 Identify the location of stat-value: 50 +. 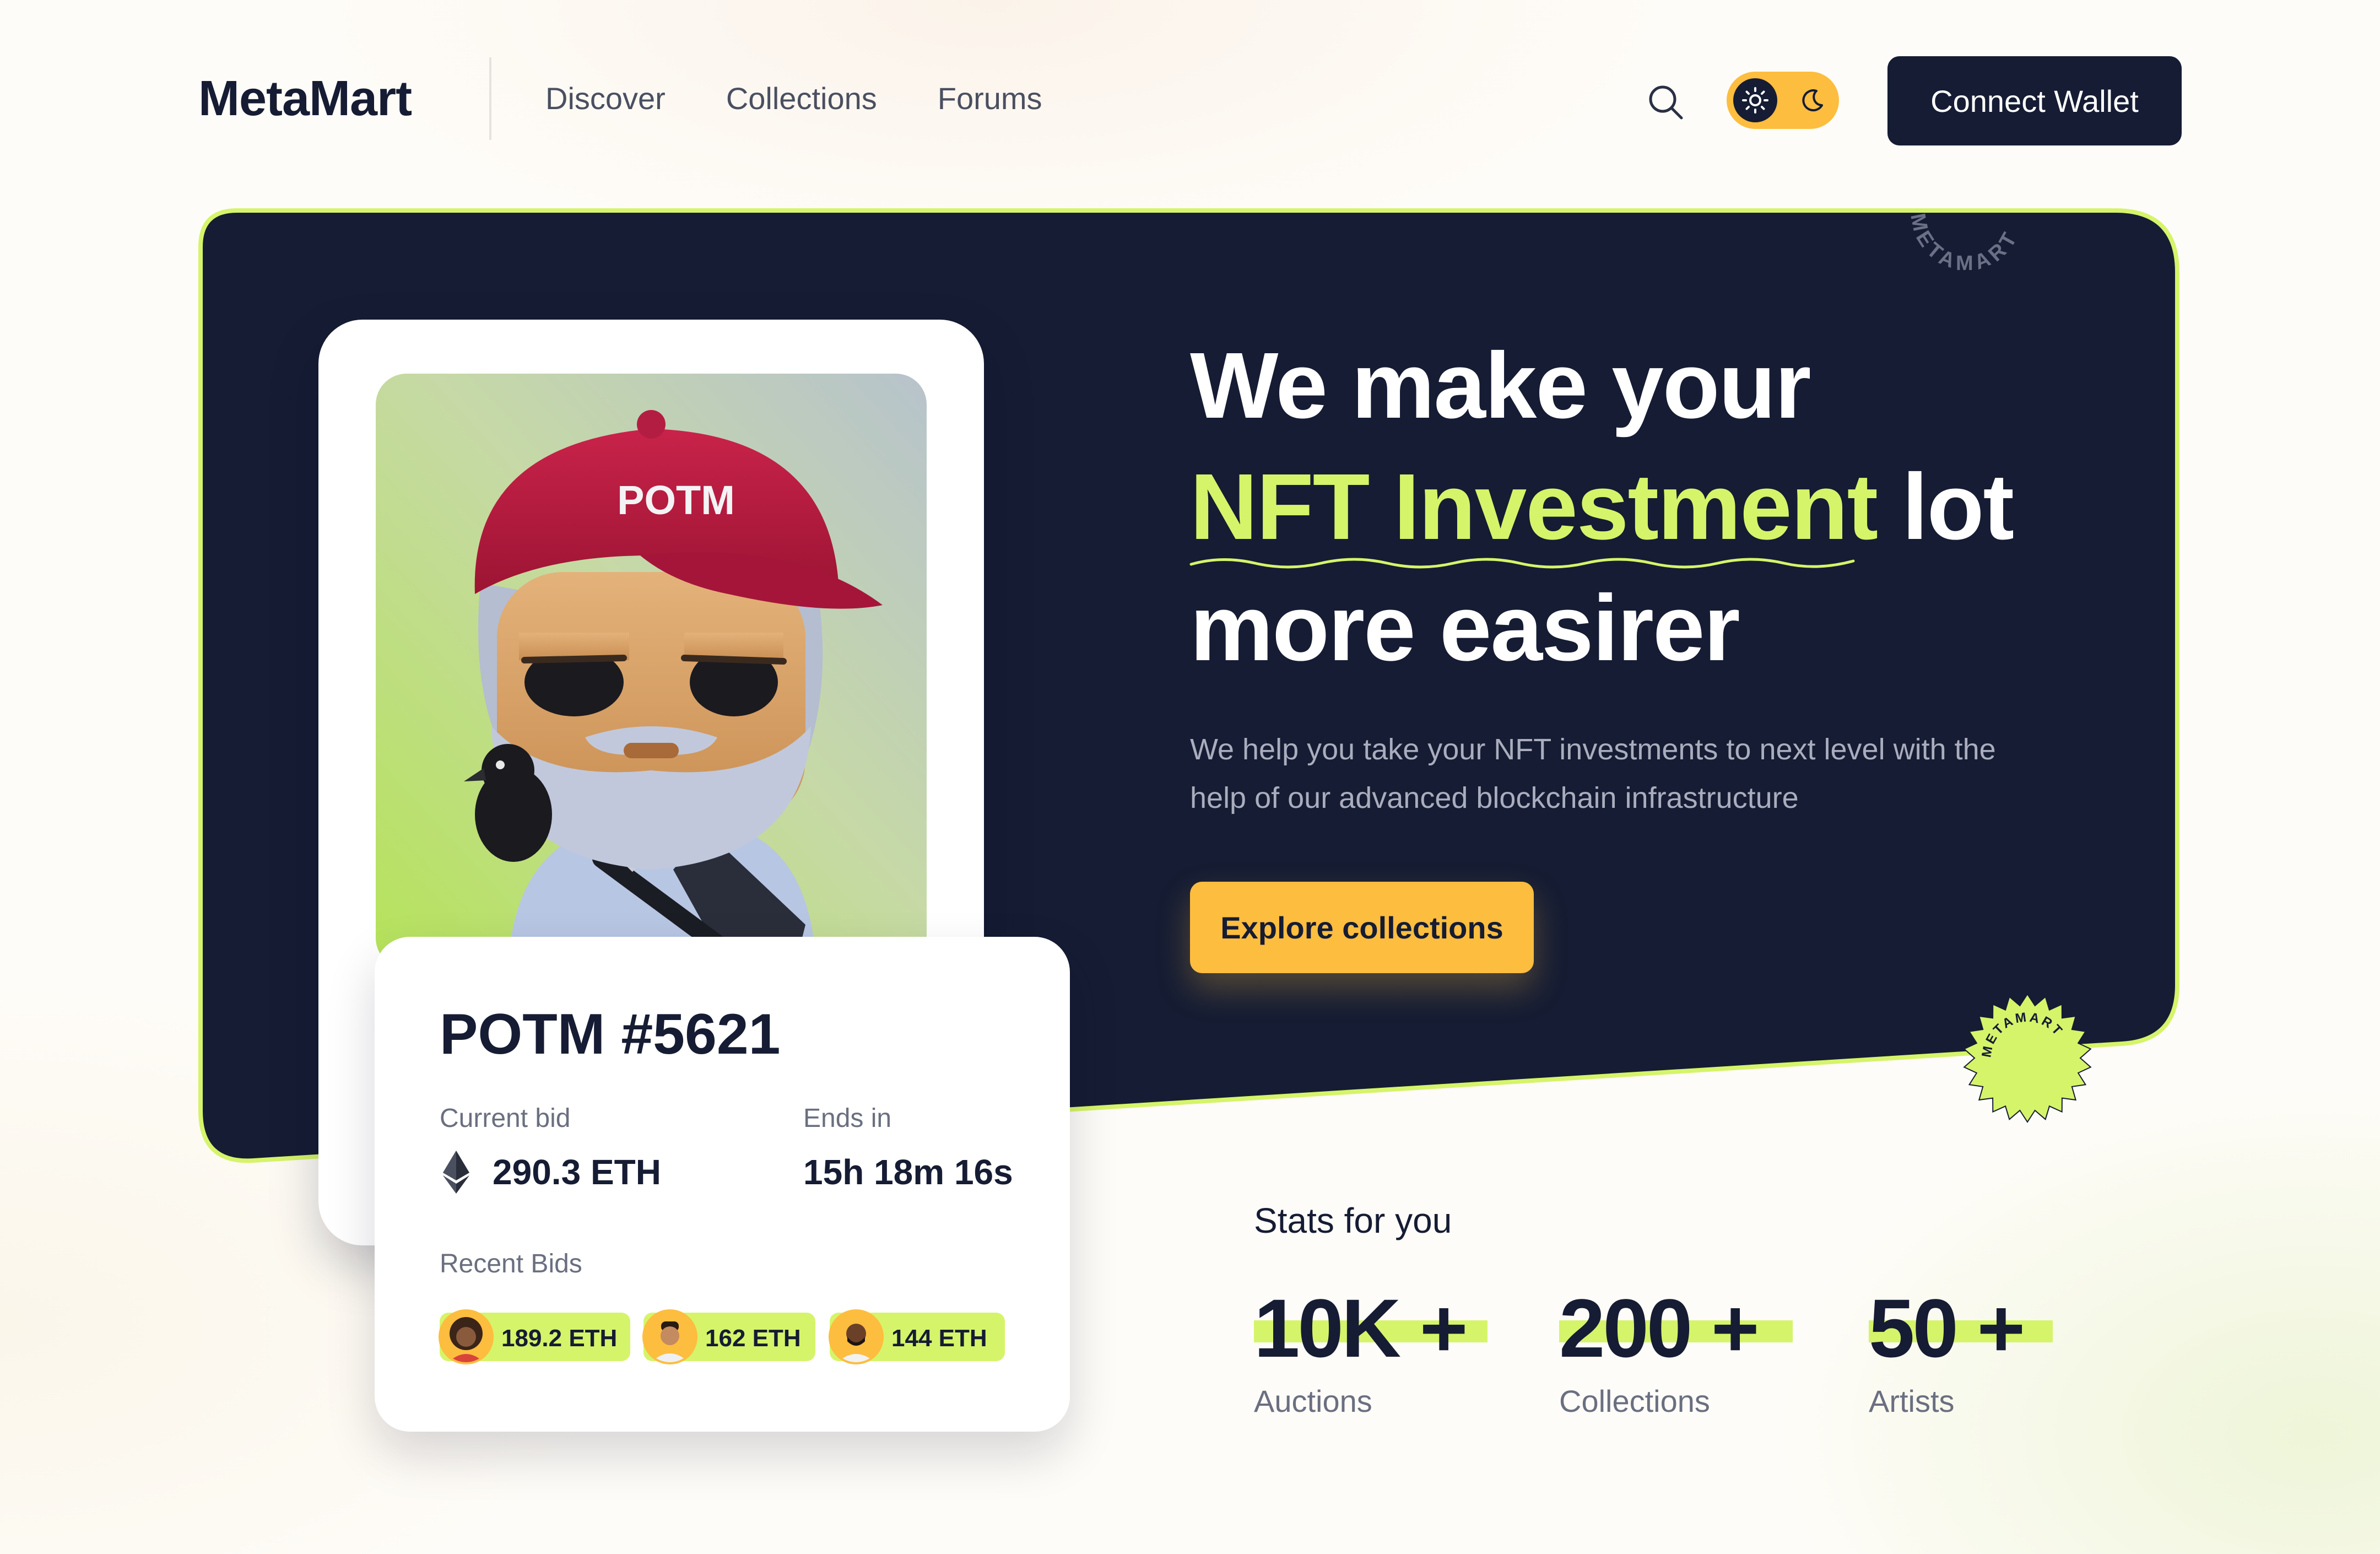
(1947, 1328).